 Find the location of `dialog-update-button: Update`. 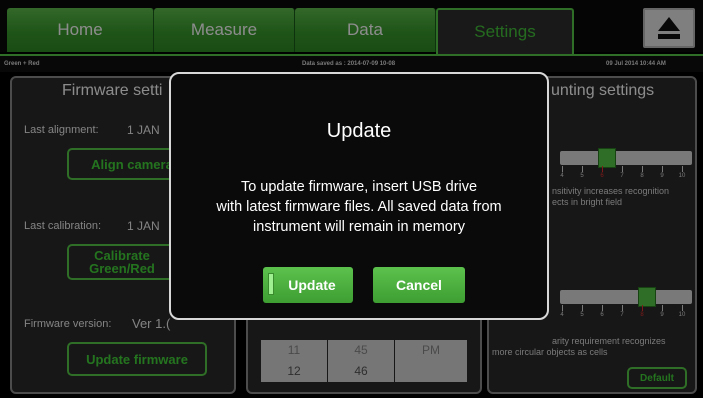

dialog-update-button: Update is located at coordinates (308, 285).